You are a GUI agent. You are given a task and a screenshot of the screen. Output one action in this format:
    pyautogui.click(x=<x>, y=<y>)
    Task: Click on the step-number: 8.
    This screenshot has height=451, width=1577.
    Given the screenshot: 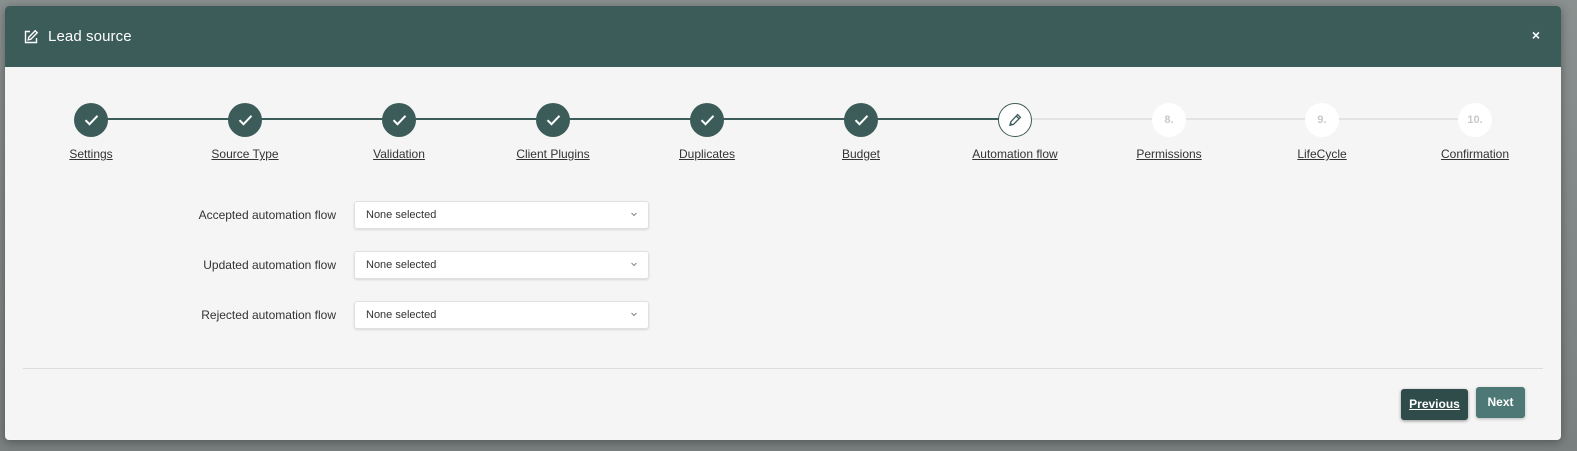 What is the action you would take?
    pyautogui.click(x=1169, y=120)
    